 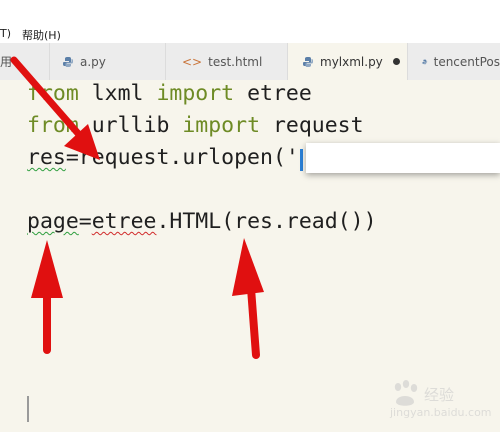 What do you see at coordinates (117, 93) in the screenshot?
I see `code-text: lxml` at bounding box center [117, 93].